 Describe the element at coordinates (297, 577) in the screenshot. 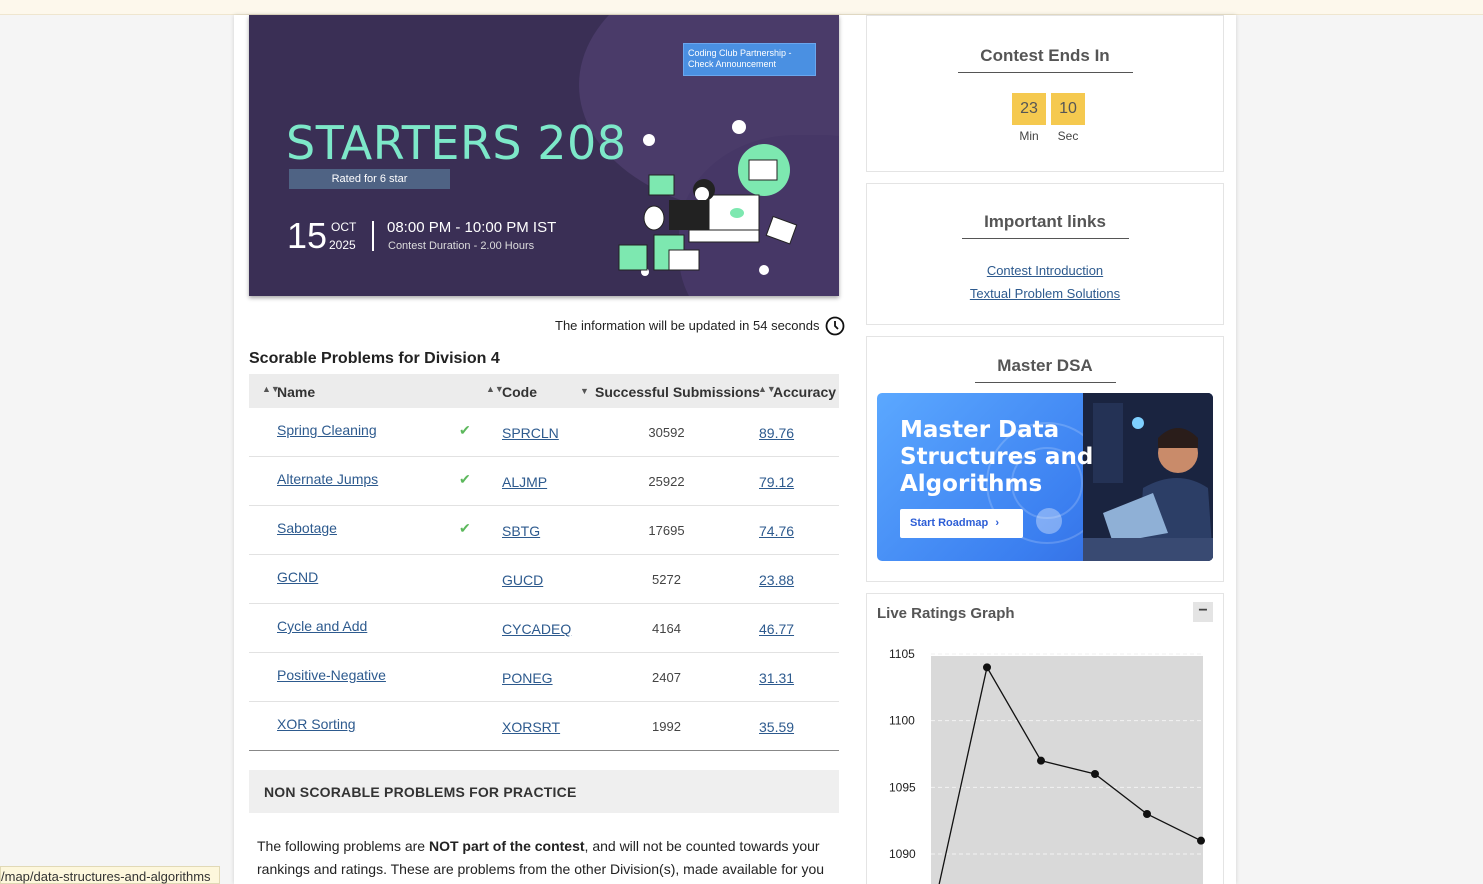

I see `problem-name-link: GCND` at that location.